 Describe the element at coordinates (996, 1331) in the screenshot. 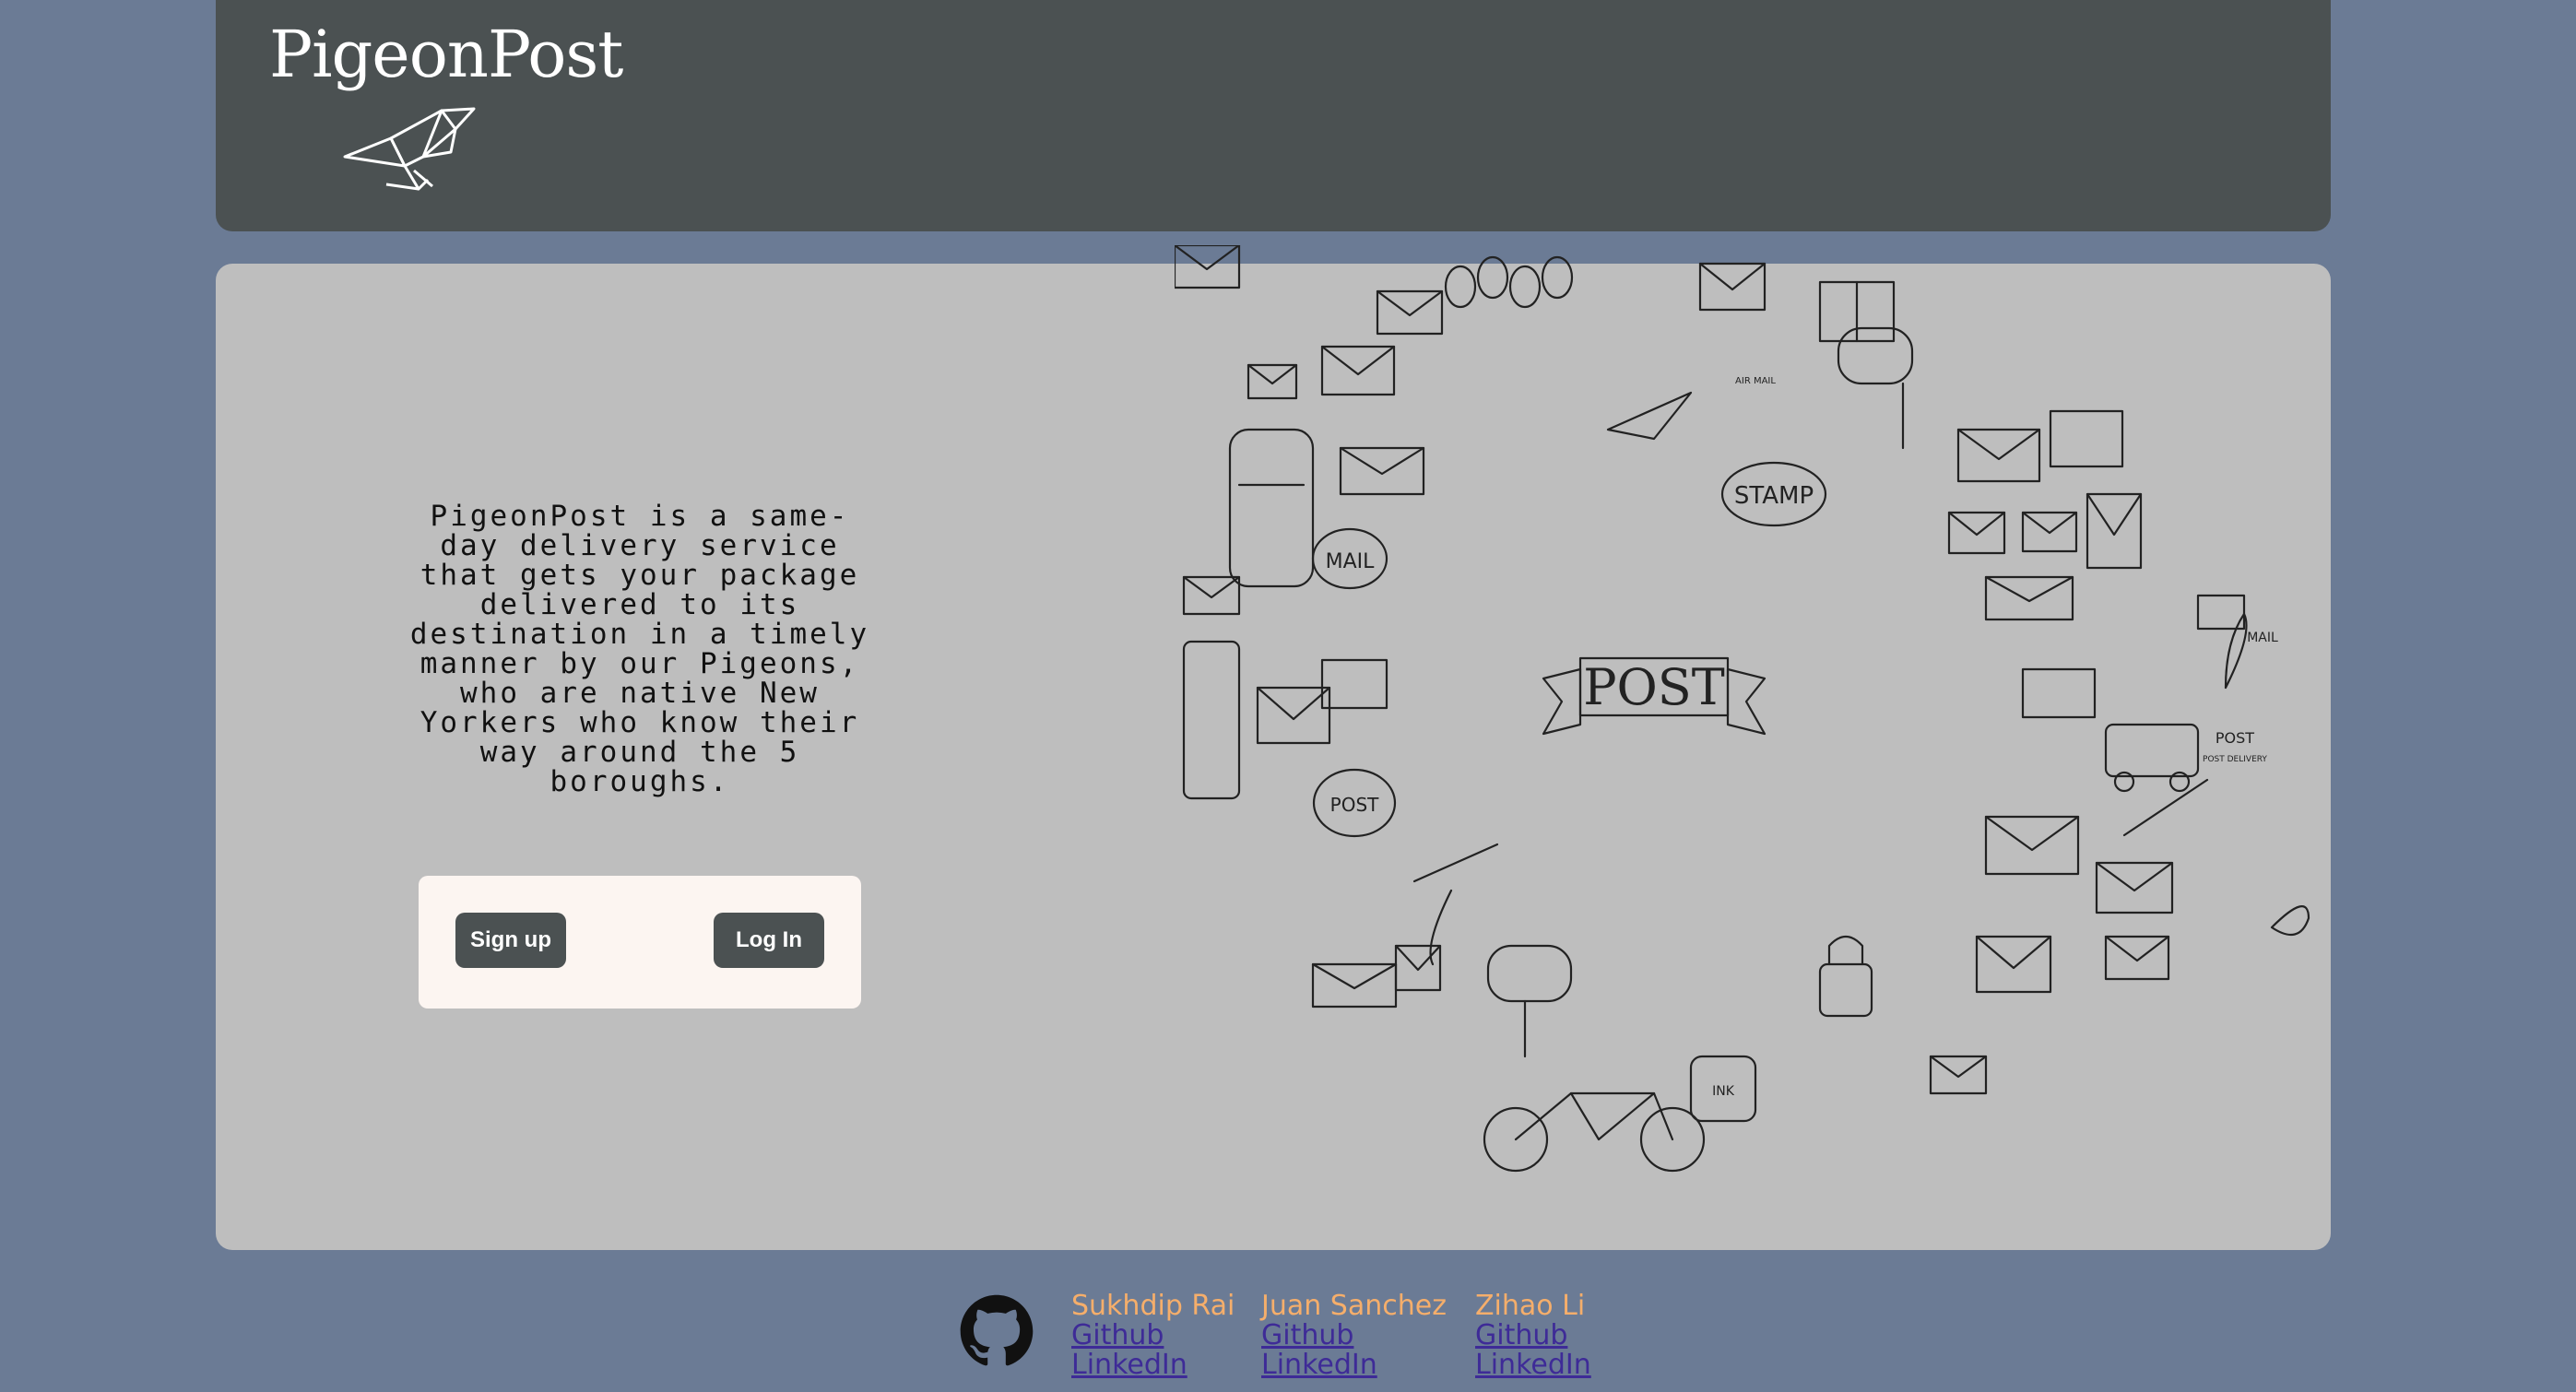

I see `github-icon` at that location.